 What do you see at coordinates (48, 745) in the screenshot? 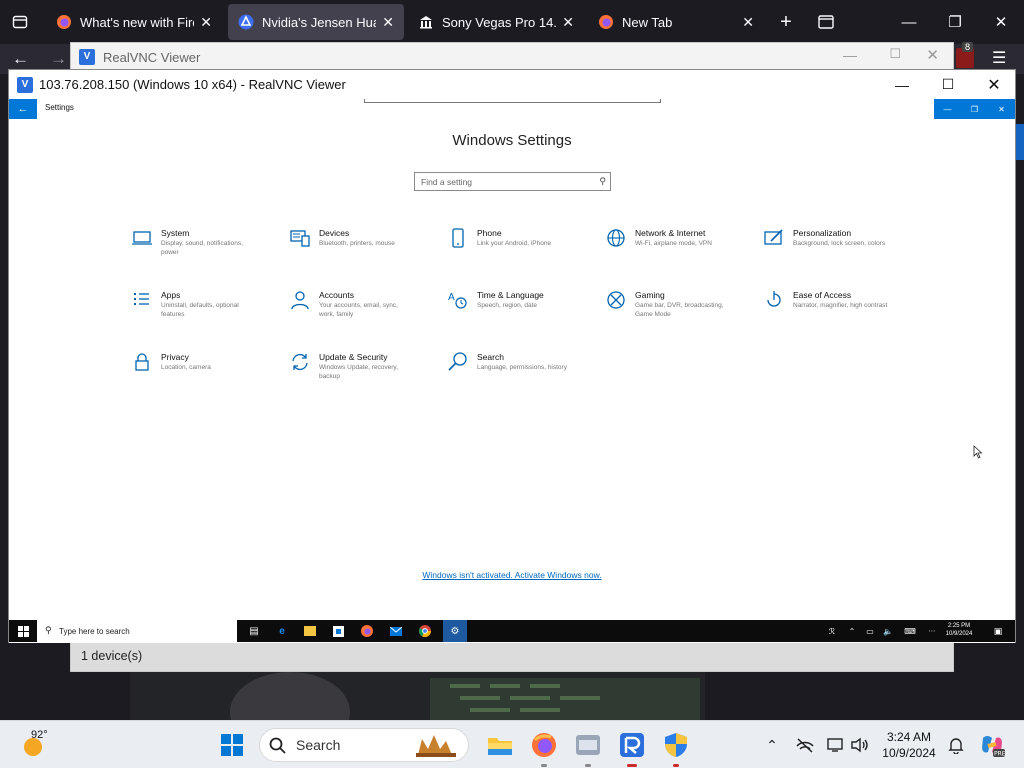
I see `weather-widget: 92°` at bounding box center [48, 745].